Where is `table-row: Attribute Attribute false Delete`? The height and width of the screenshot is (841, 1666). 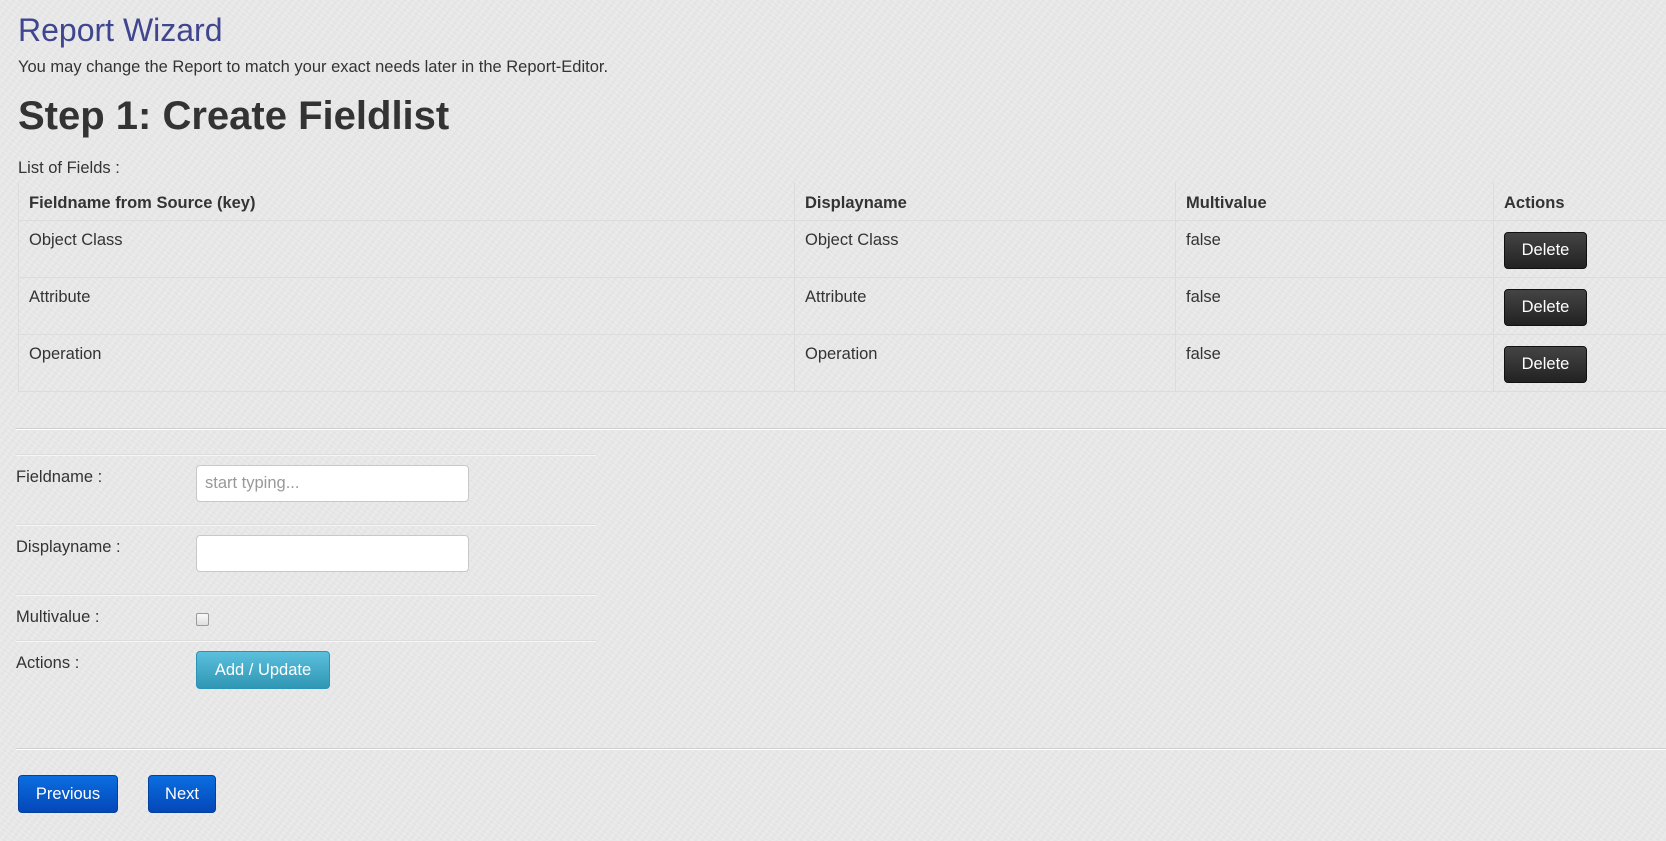 table-row: Attribute Attribute false Delete is located at coordinates (842, 306).